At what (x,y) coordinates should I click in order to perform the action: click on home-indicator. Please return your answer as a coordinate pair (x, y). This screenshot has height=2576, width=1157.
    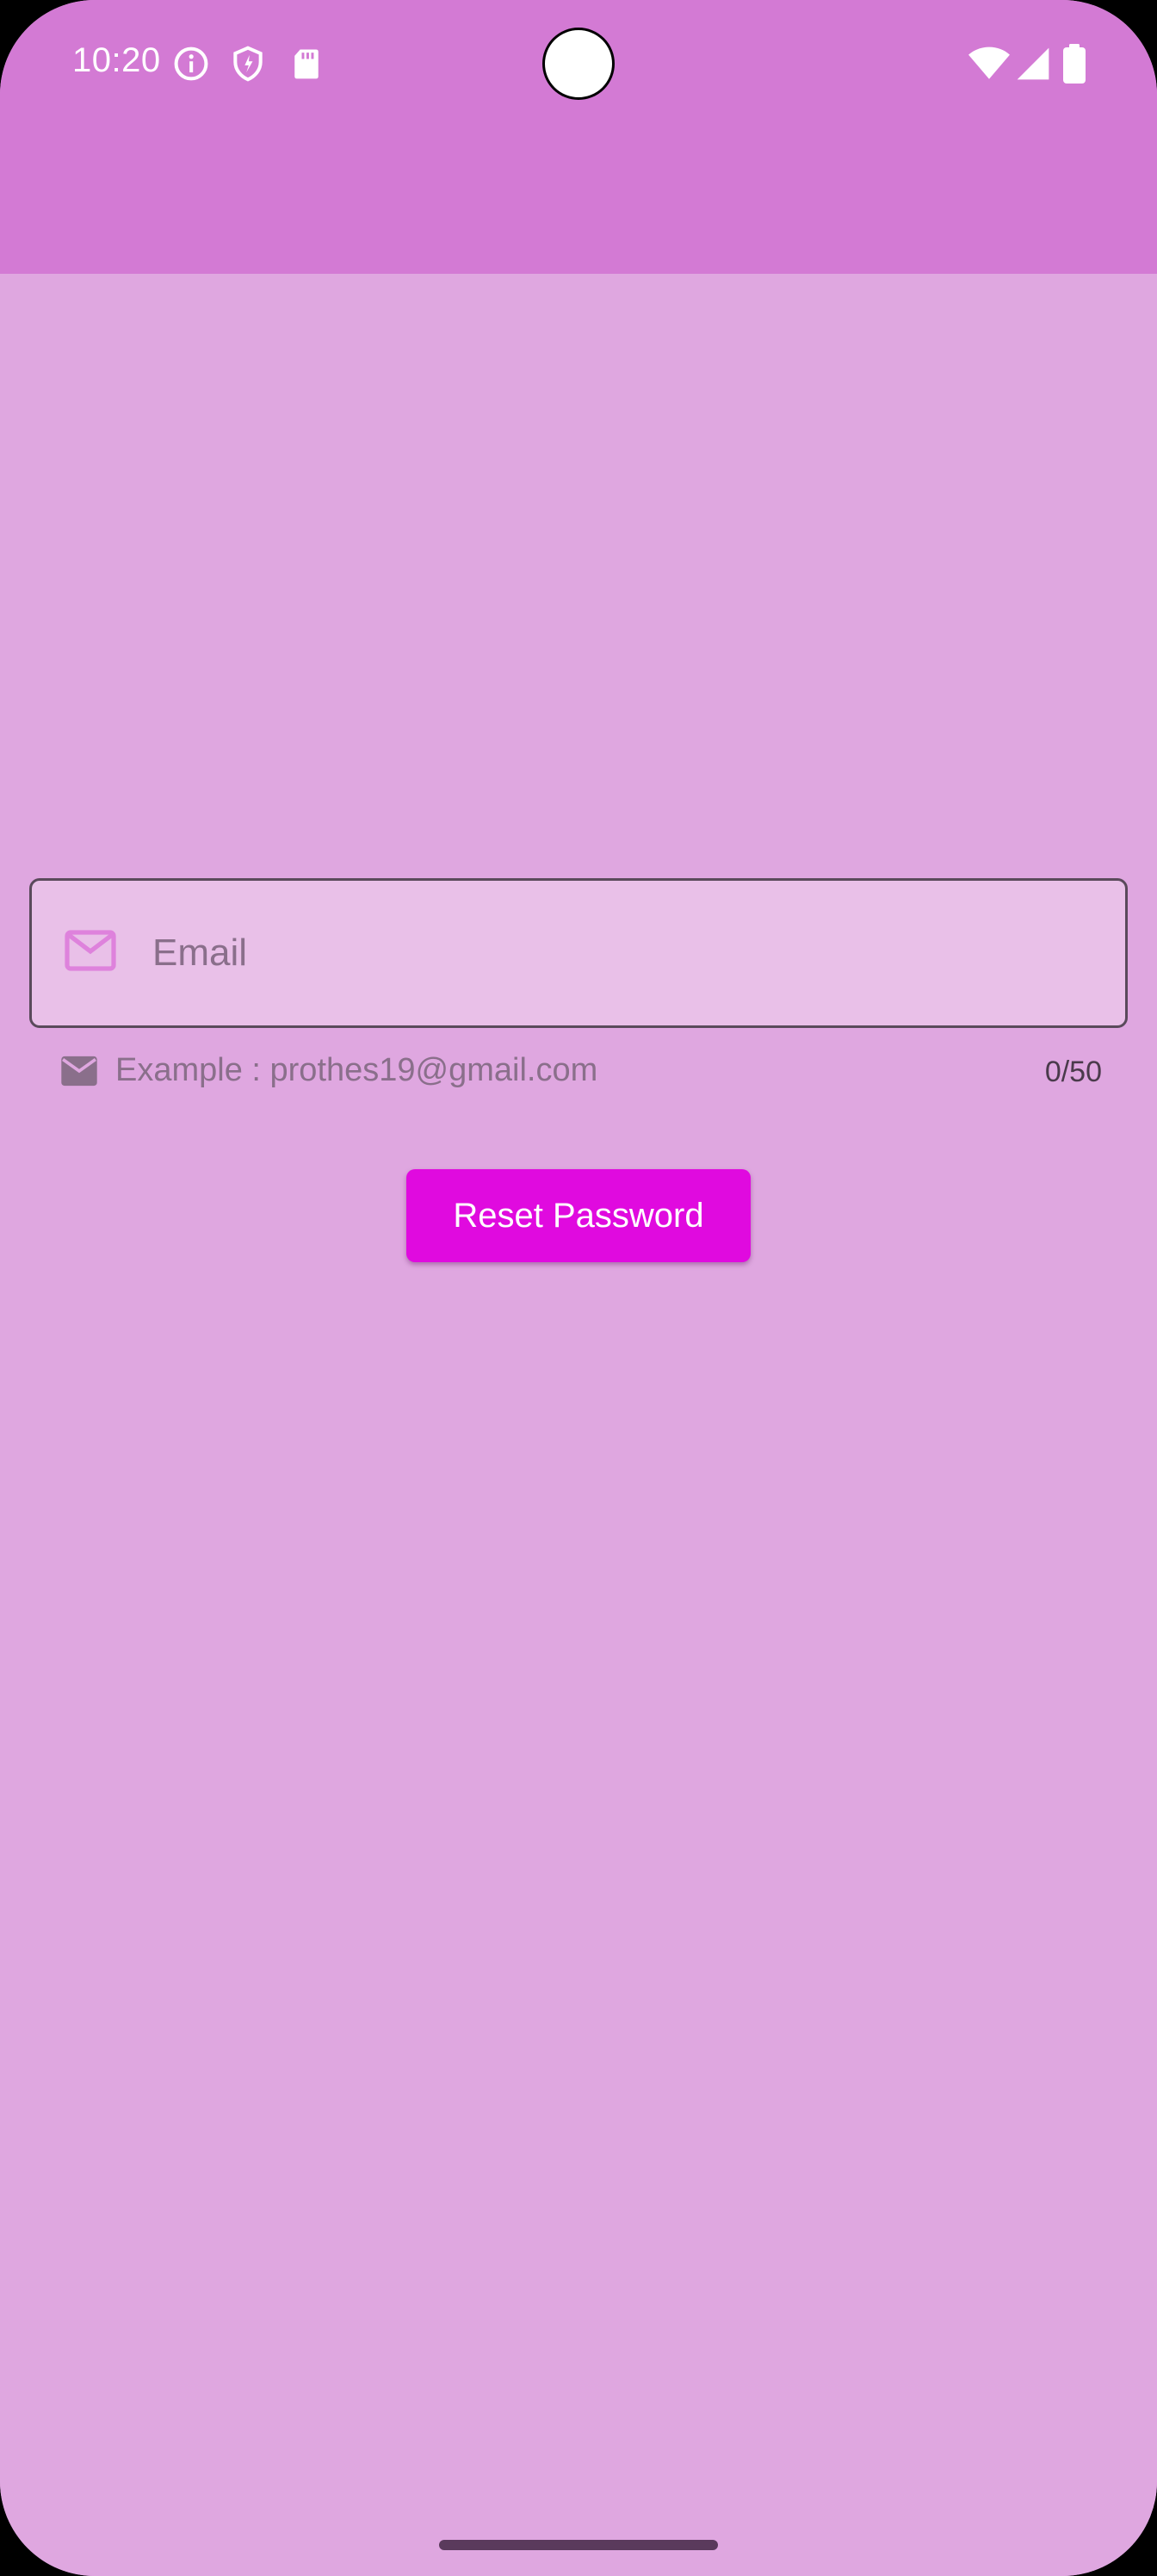
    Looking at the image, I should click on (579, 2545).